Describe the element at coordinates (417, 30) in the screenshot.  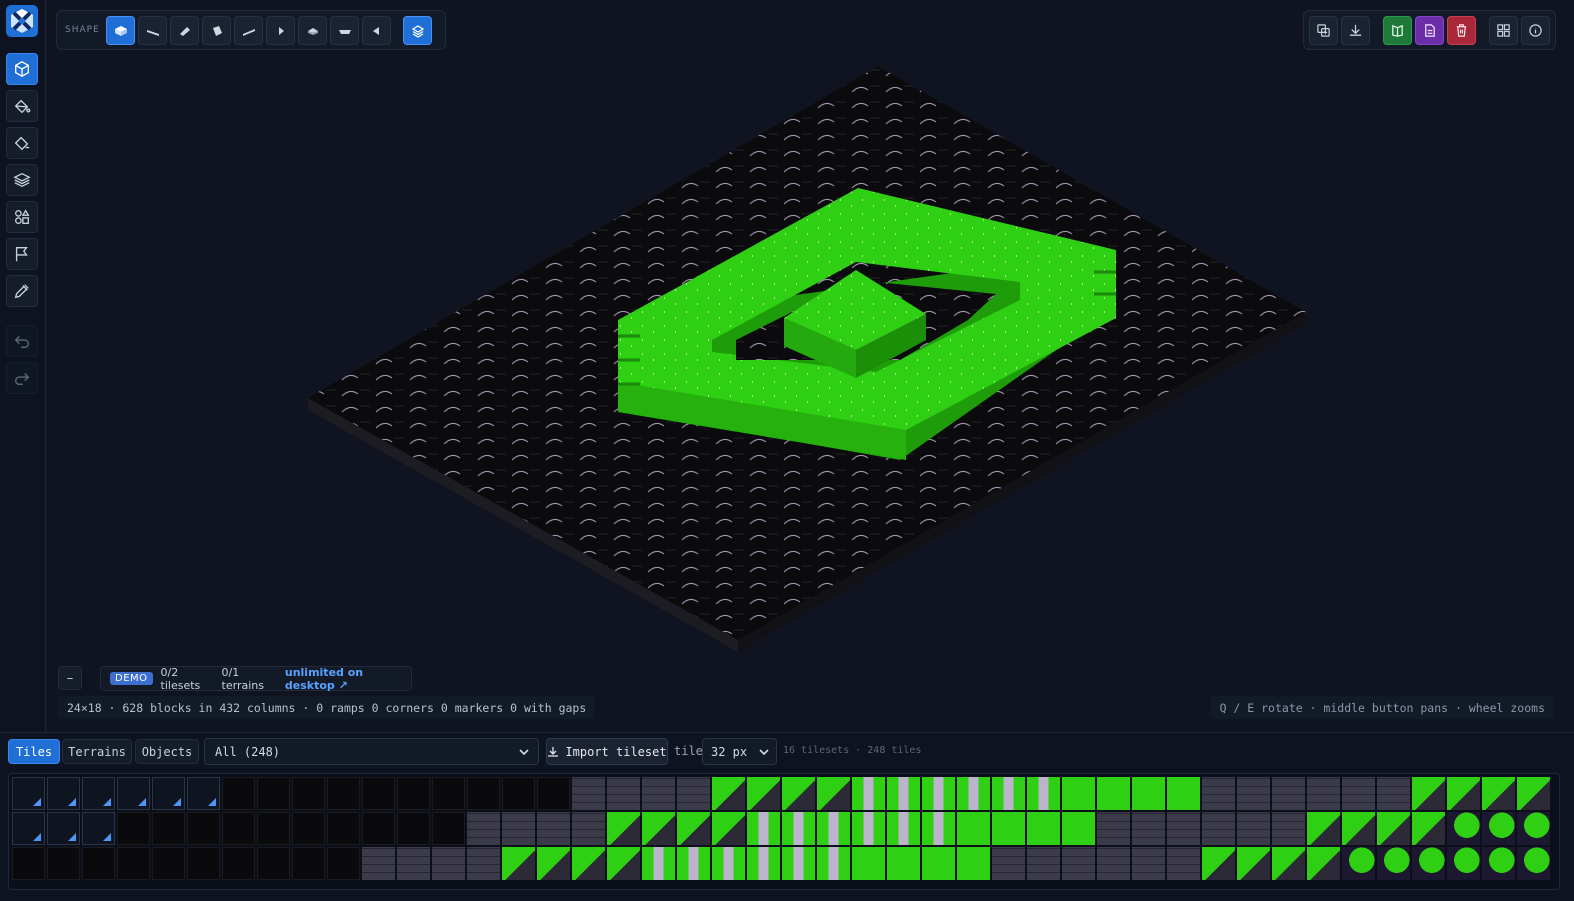
I see `shape-stack-button` at that location.